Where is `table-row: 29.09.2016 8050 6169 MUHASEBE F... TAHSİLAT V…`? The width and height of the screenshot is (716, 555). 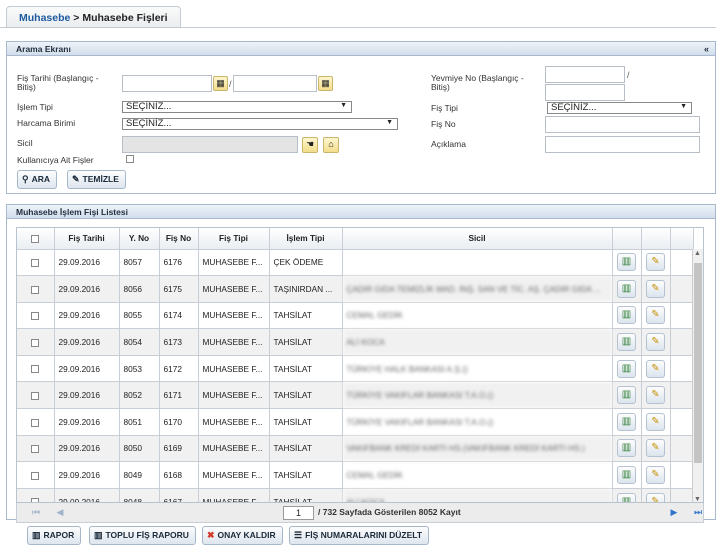 table-row: 29.09.2016 8050 6169 MUHASEBE F... TAHSİLAT V… is located at coordinates (355, 449).